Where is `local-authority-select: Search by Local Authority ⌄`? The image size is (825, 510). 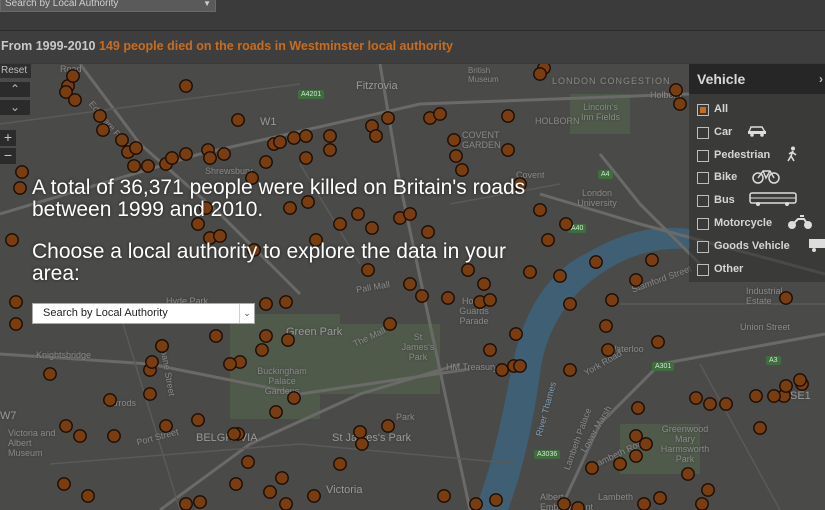 local-authority-select: Search by Local Authority ⌄ is located at coordinates (143, 313).